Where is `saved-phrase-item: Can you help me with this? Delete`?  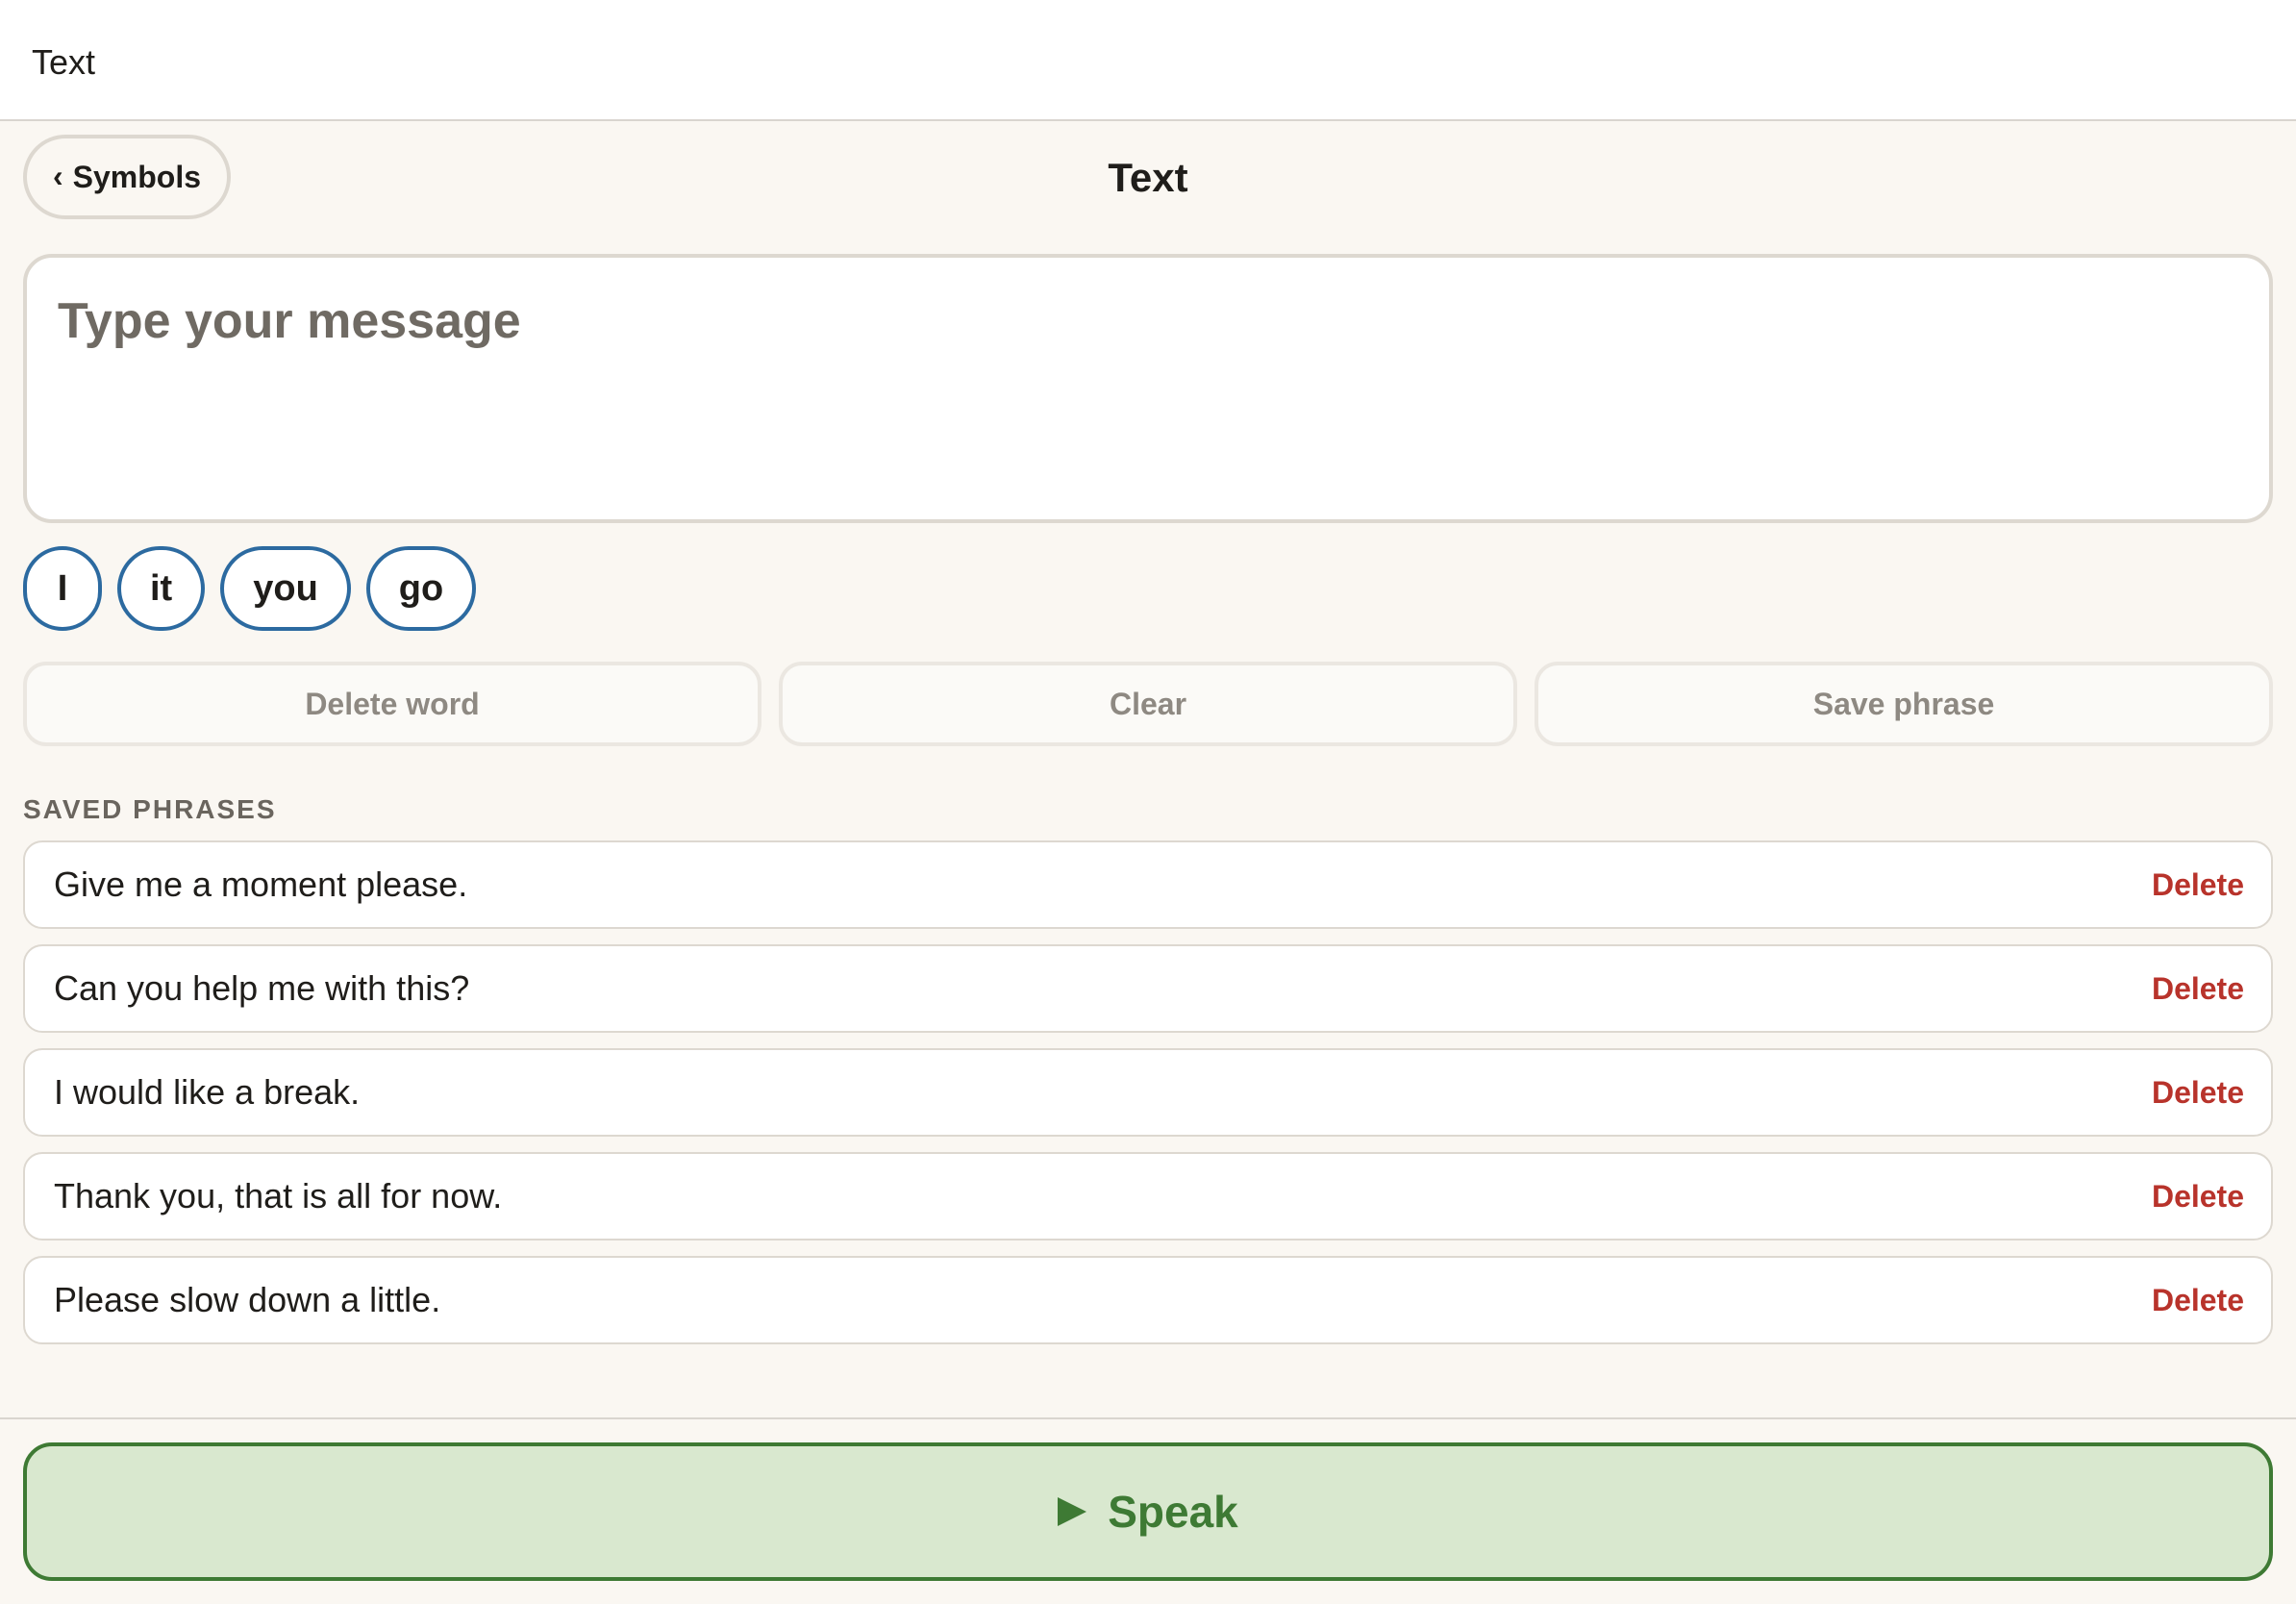
saved-phrase-item: Can you help me with this? Delete is located at coordinates (1148, 988).